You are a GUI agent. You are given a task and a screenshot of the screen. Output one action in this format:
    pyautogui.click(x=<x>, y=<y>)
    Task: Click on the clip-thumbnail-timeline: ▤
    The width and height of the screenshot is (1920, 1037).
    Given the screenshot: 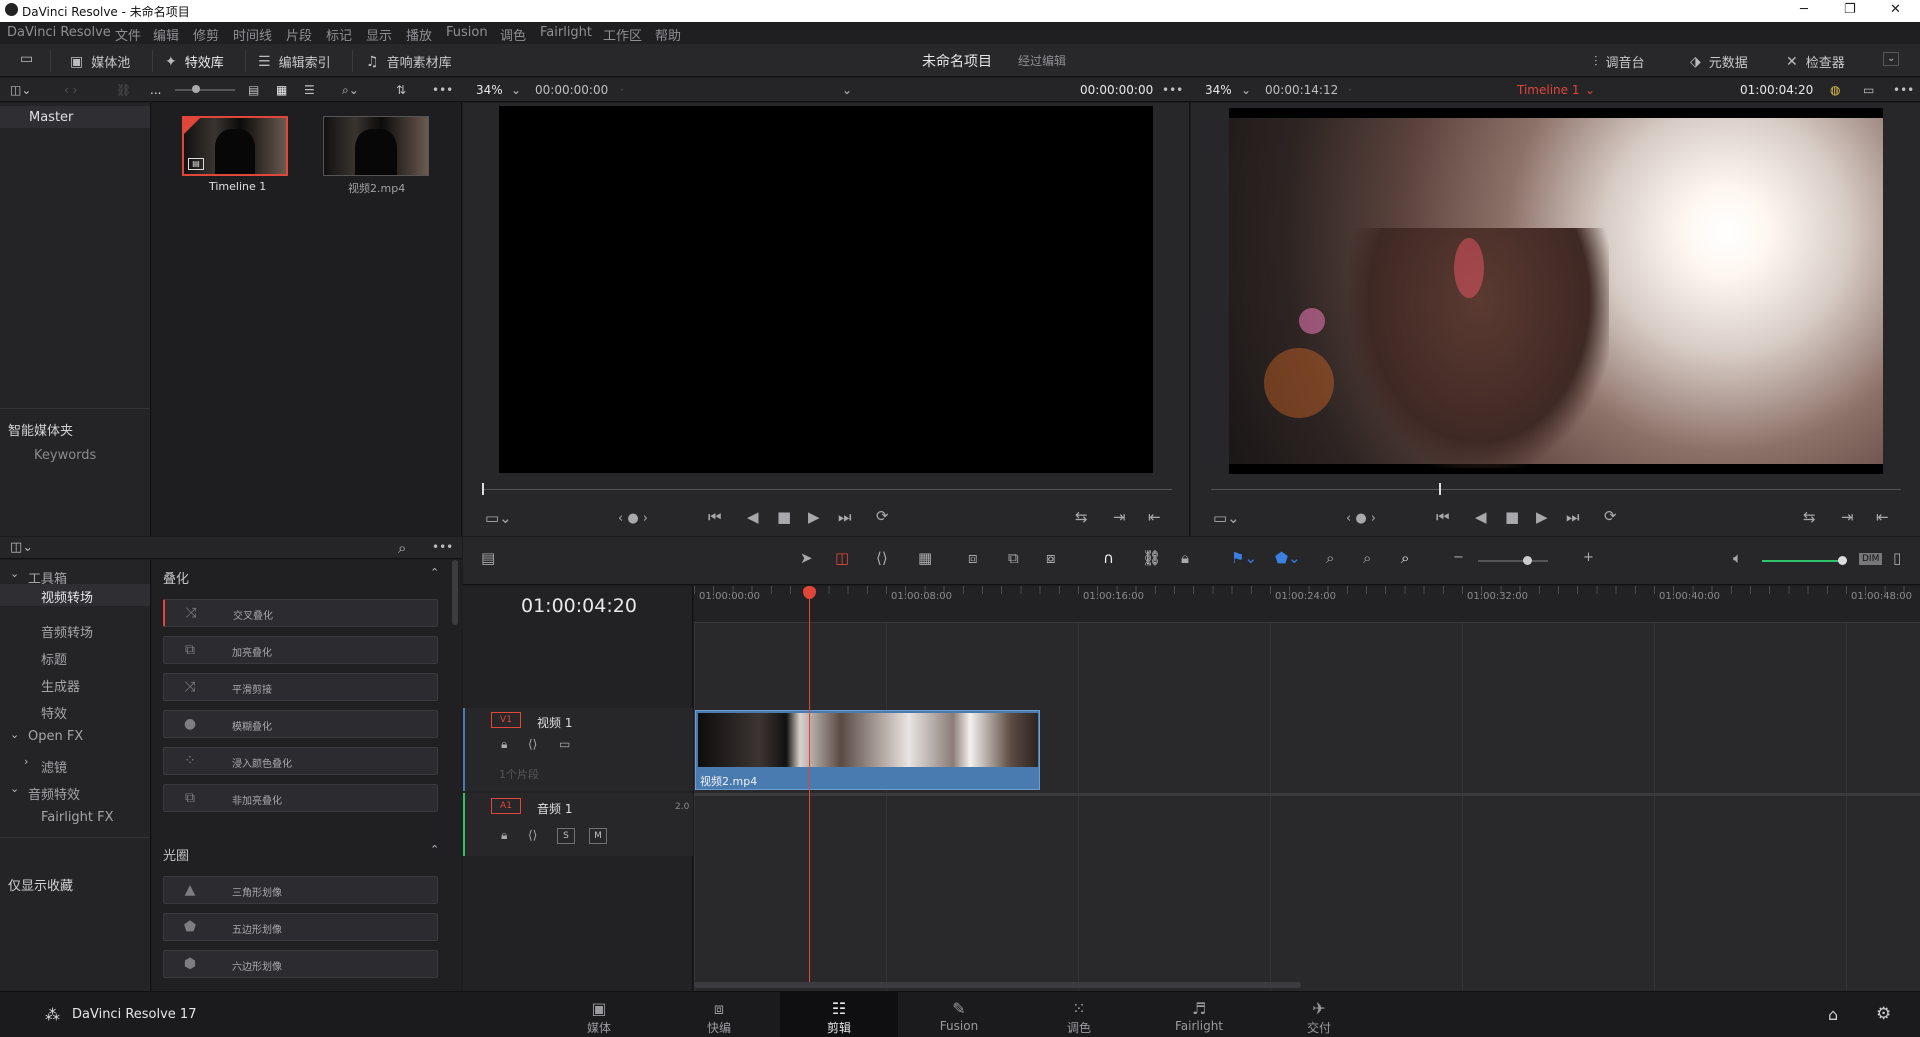 What is the action you would take?
    pyautogui.click(x=235, y=146)
    